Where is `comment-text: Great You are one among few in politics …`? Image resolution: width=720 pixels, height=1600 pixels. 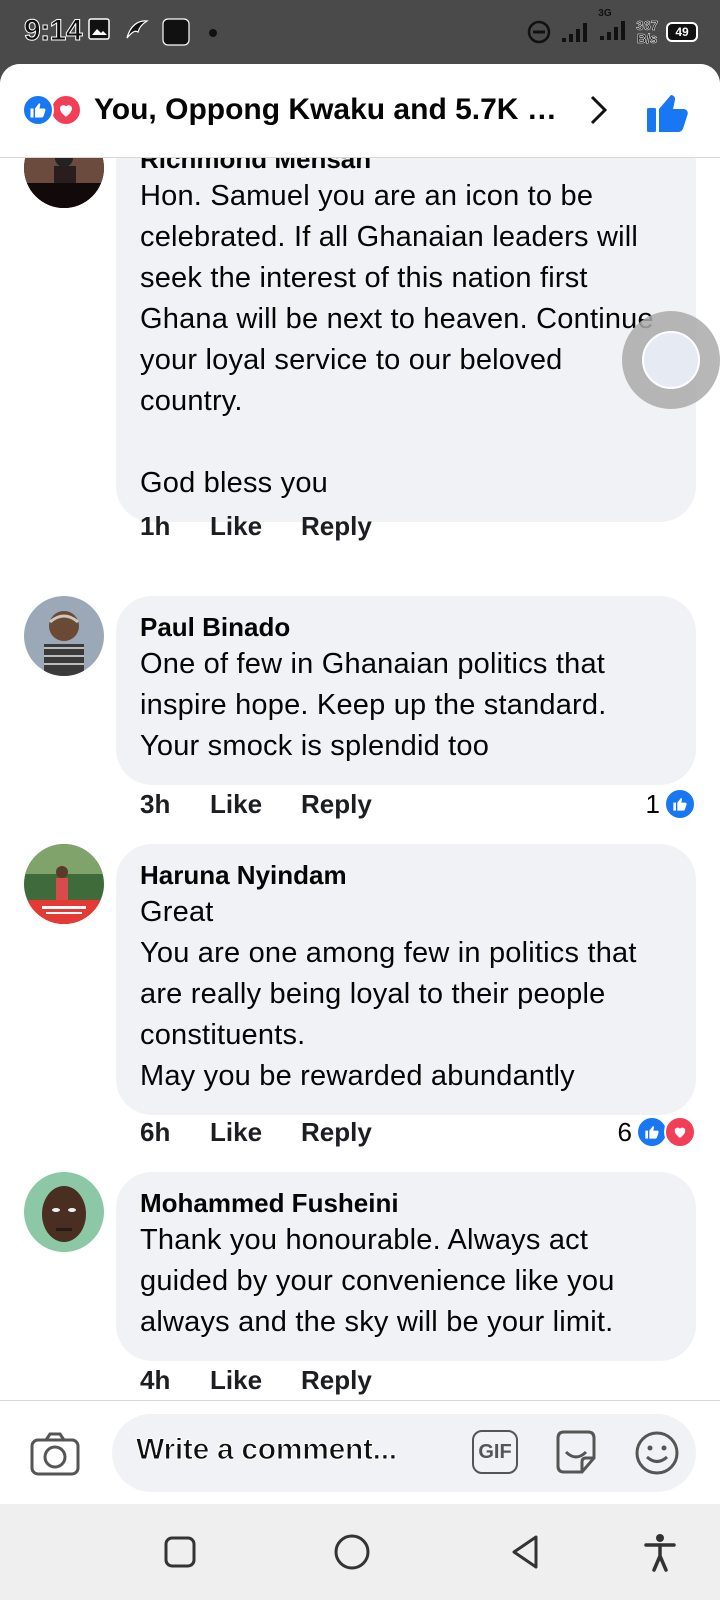 comment-text: Great You are one among few in politics … is located at coordinates (388, 994).